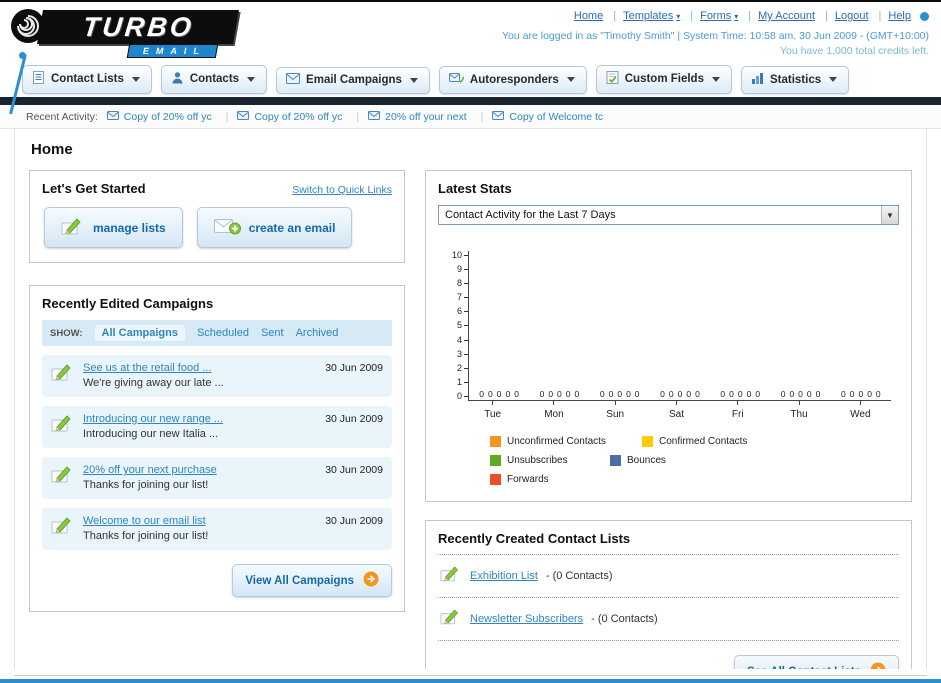 This screenshot has height=683, width=941. What do you see at coordinates (462, 283) in the screenshot?
I see `y-axis-tick: 8` at bounding box center [462, 283].